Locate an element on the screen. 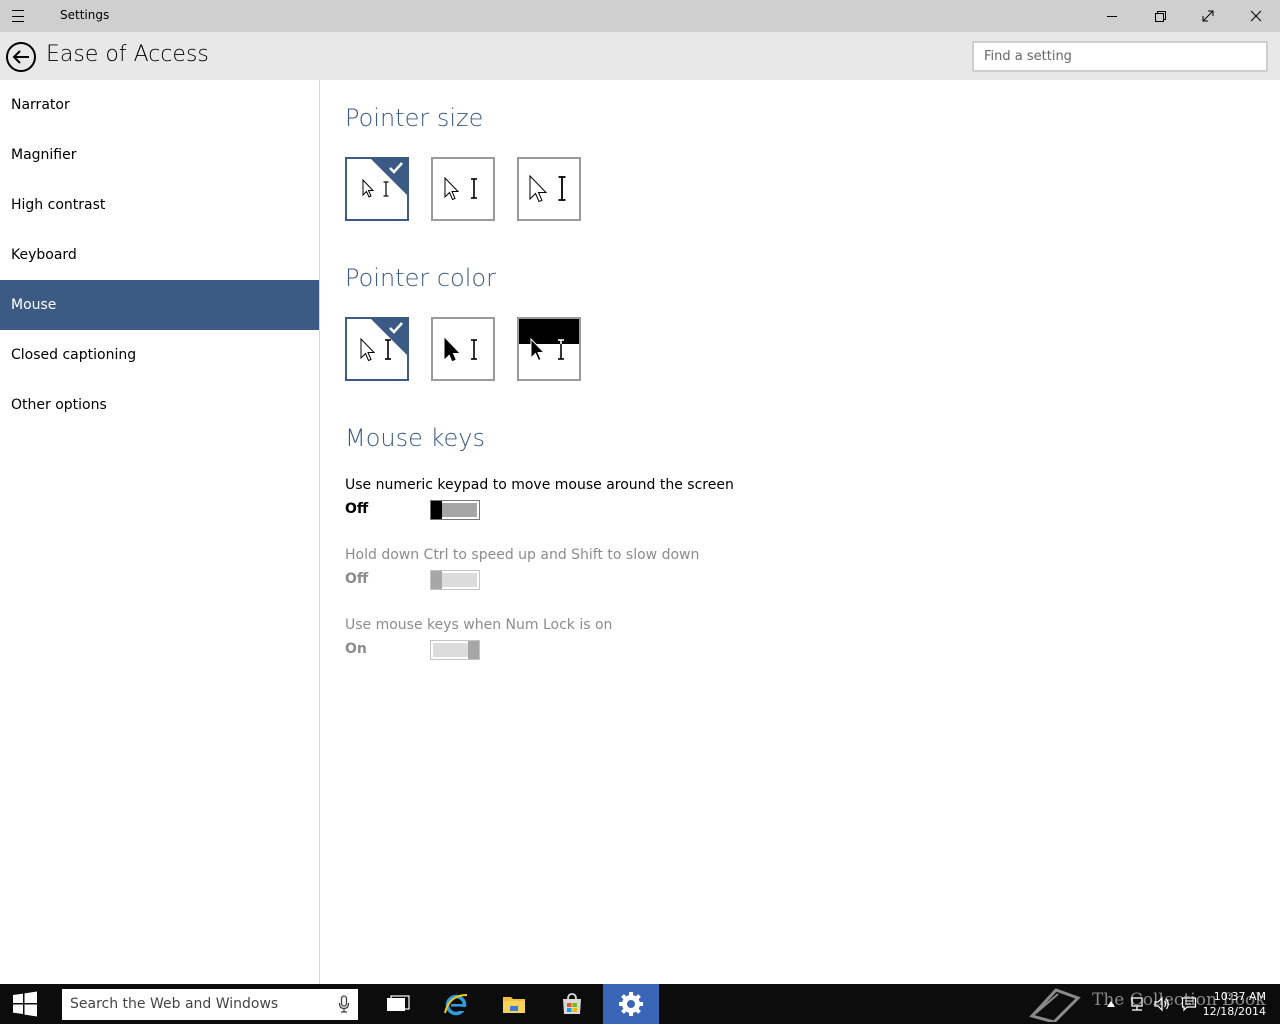  pointer-color-heading: Pointer color is located at coordinates (420, 278).